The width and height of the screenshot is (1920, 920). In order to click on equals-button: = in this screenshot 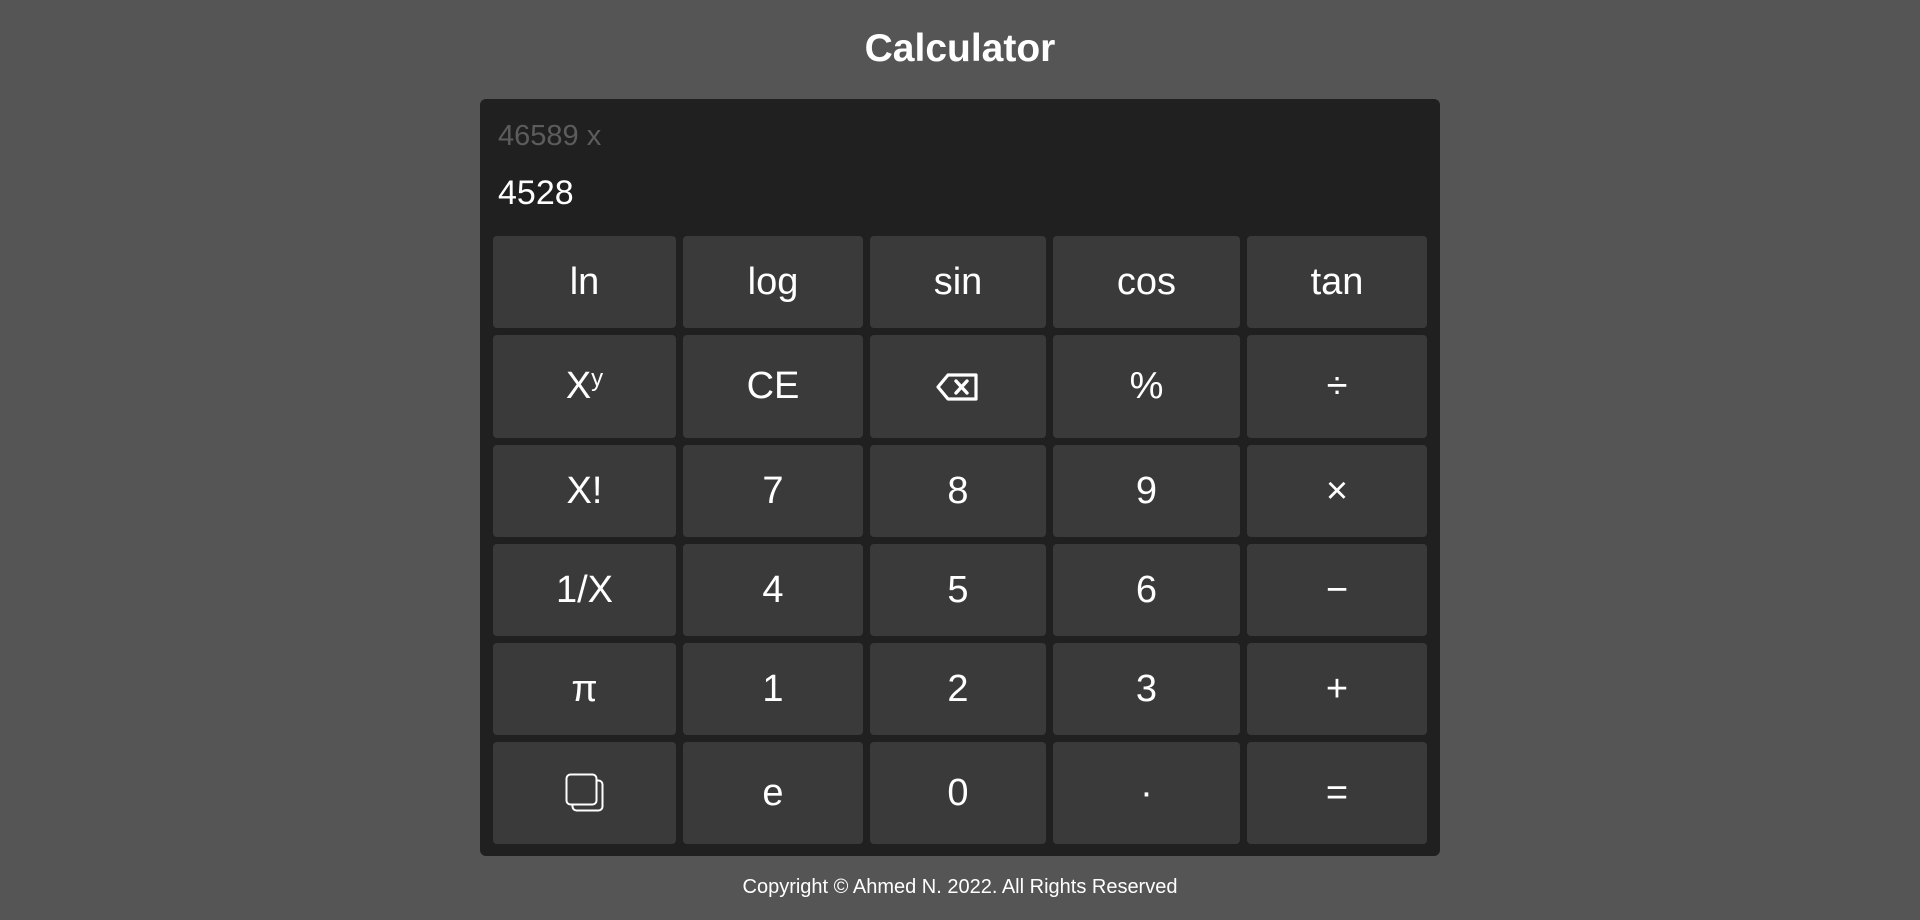, I will do `click(1337, 793)`.